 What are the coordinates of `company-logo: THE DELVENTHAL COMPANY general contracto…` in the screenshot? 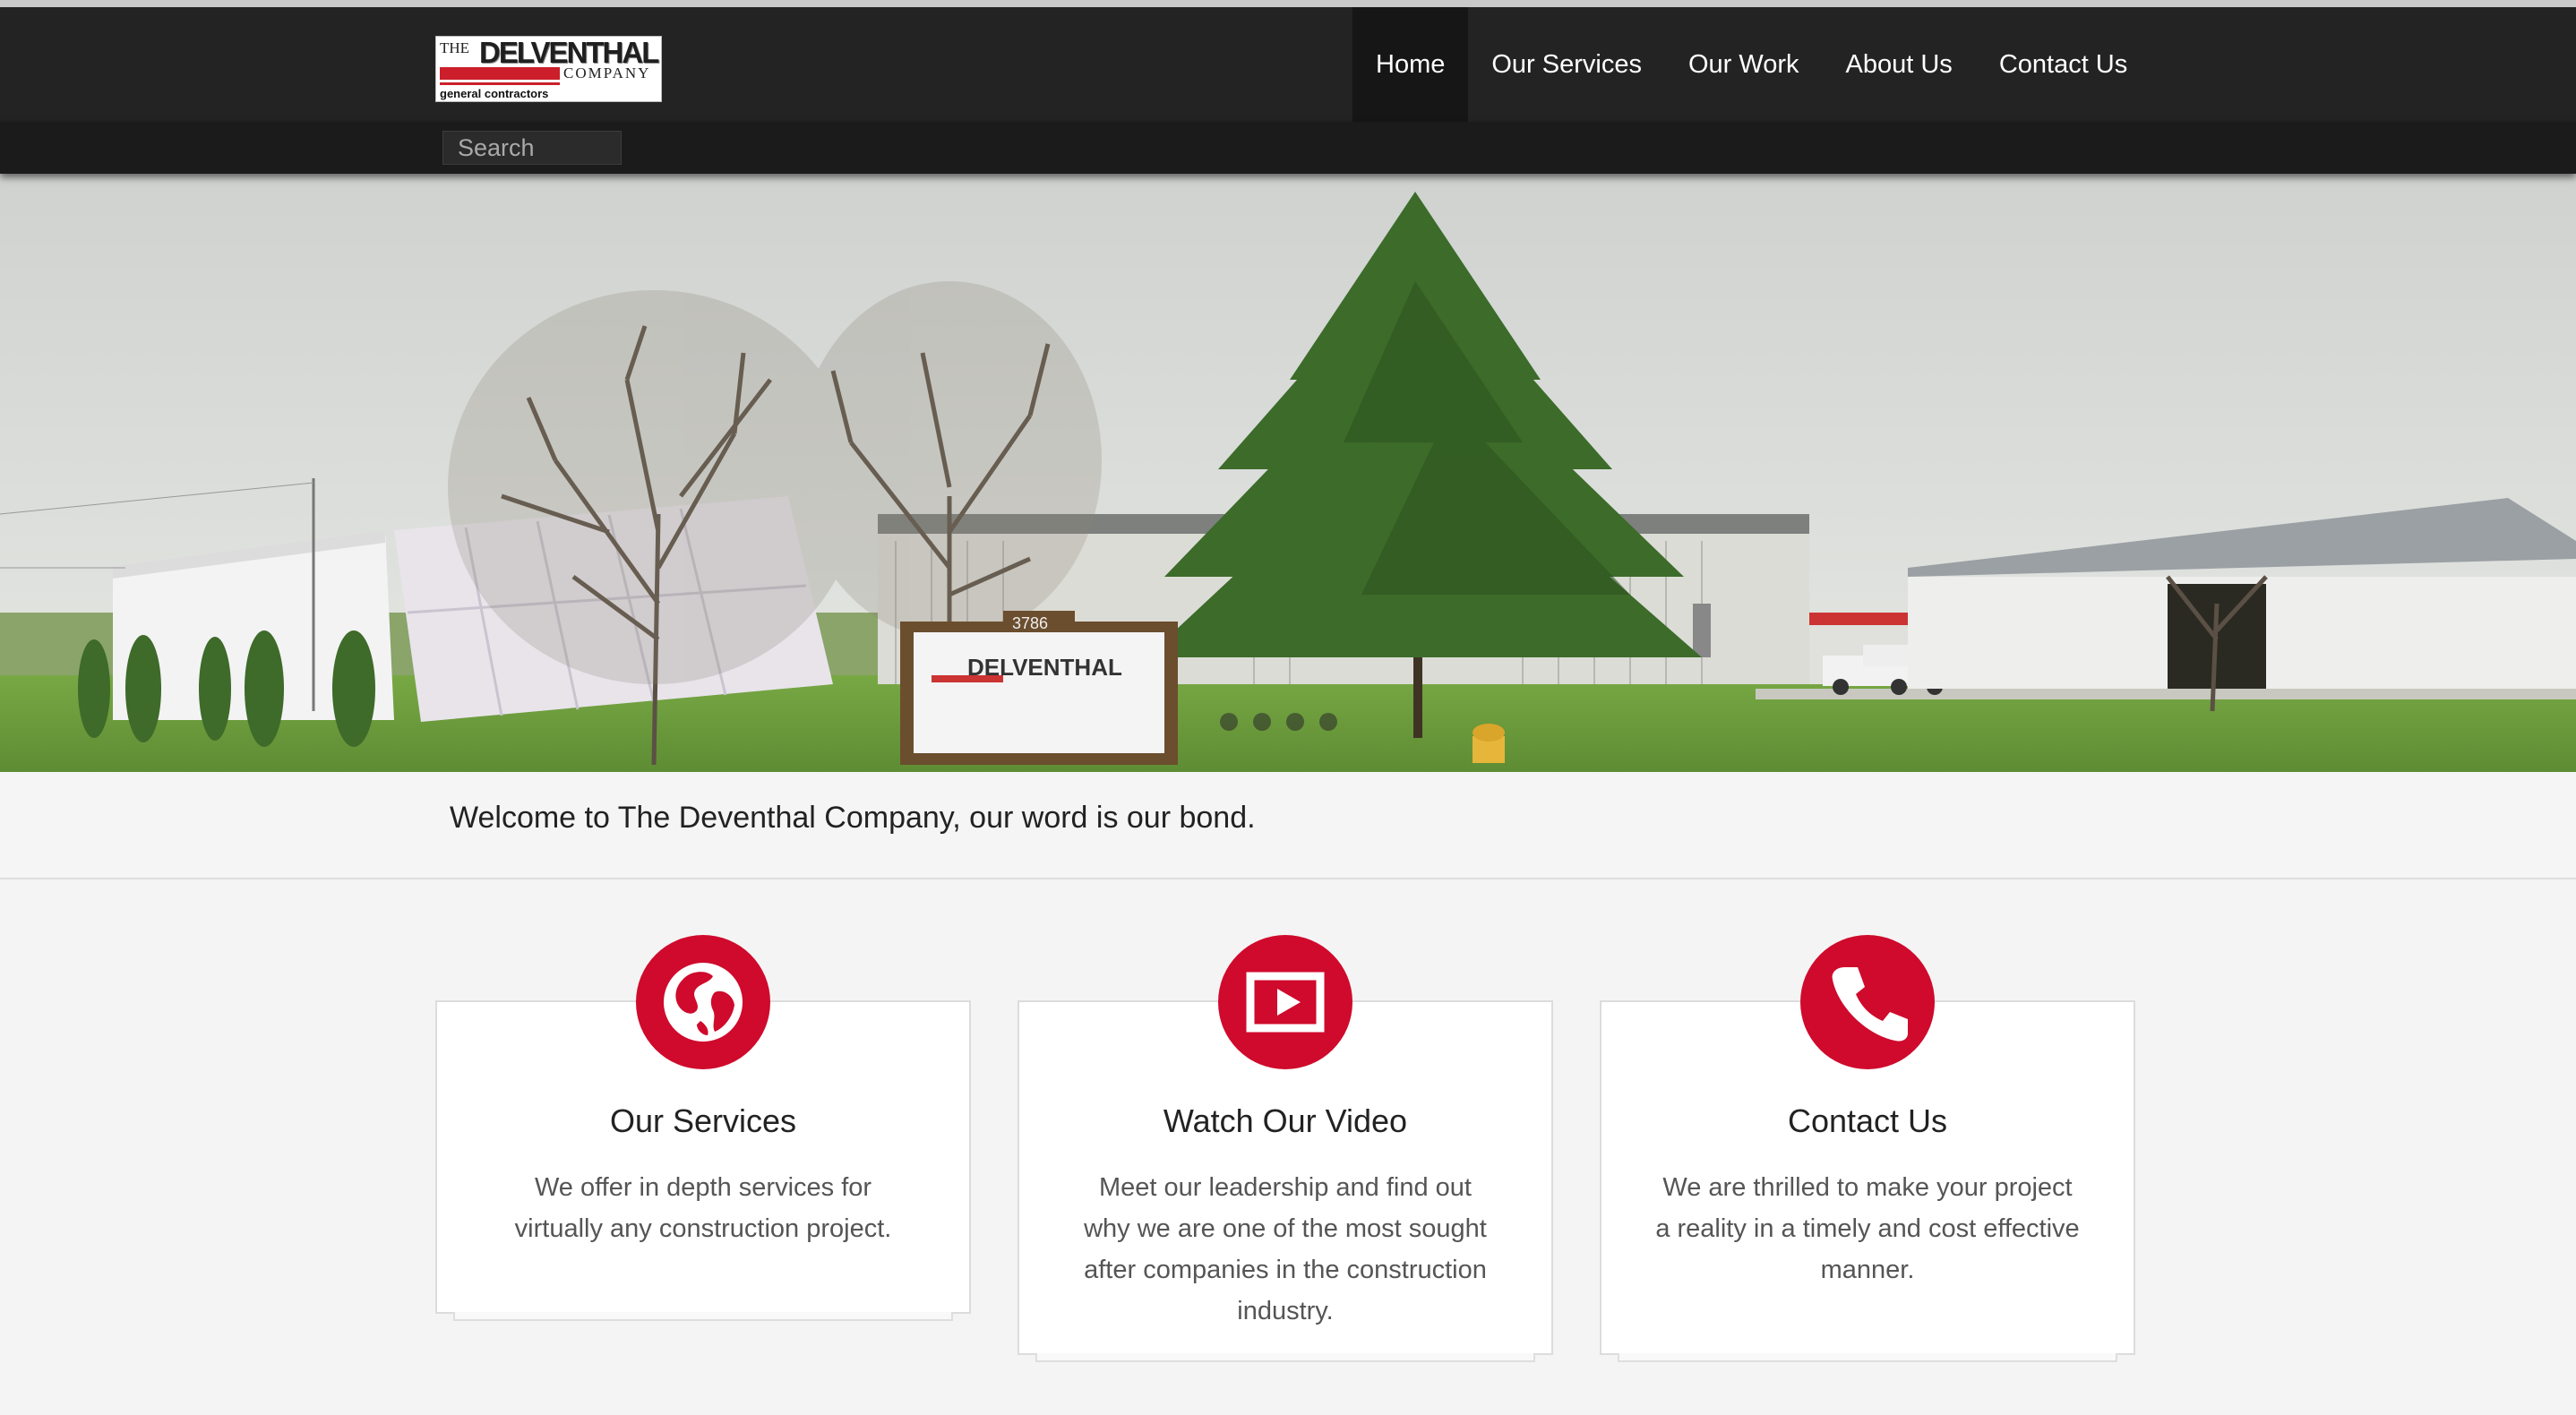 It's located at (548, 69).